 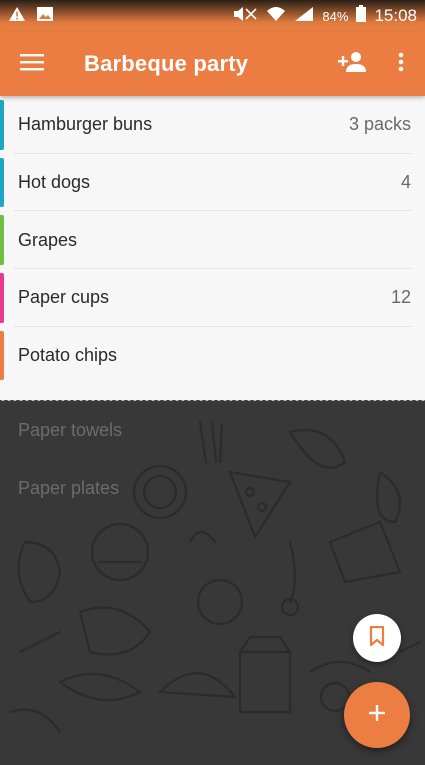 I want to click on item-name: Potato chips, so click(x=68, y=355).